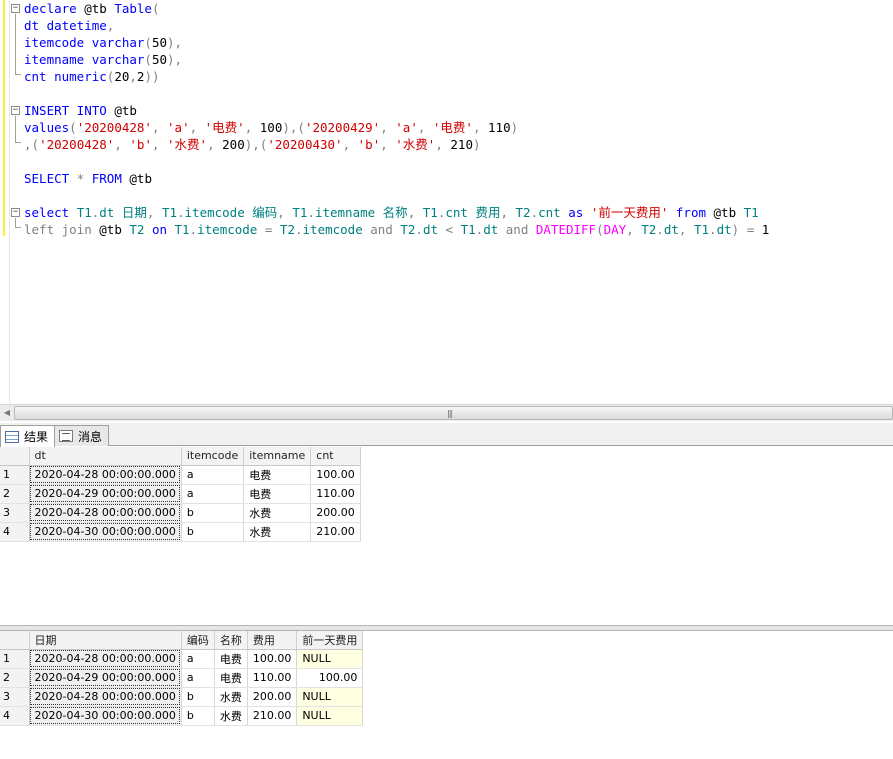  Describe the element at coordinates (396, 25) in the screenshot. I see `code-line: dt datetime,` at that location.